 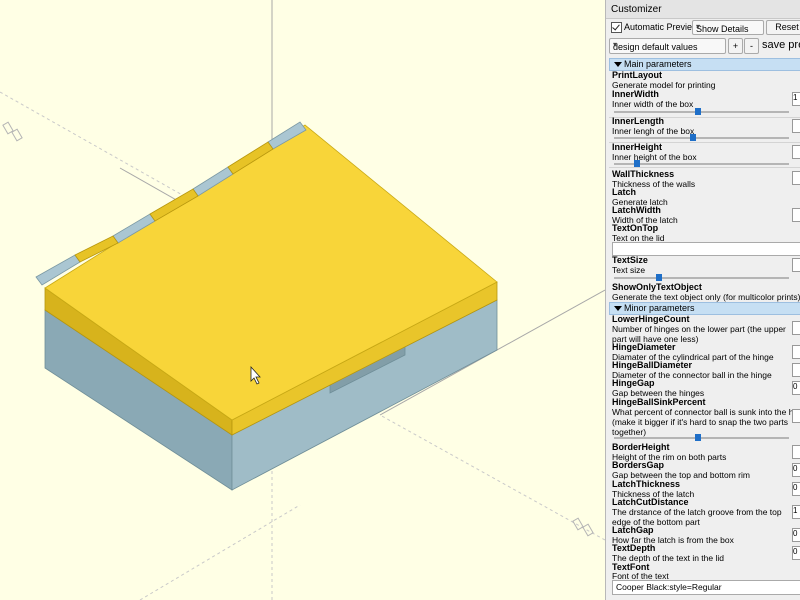 I want to click on param-inner-length-name: InnerLength, so click(x=638, y=121).